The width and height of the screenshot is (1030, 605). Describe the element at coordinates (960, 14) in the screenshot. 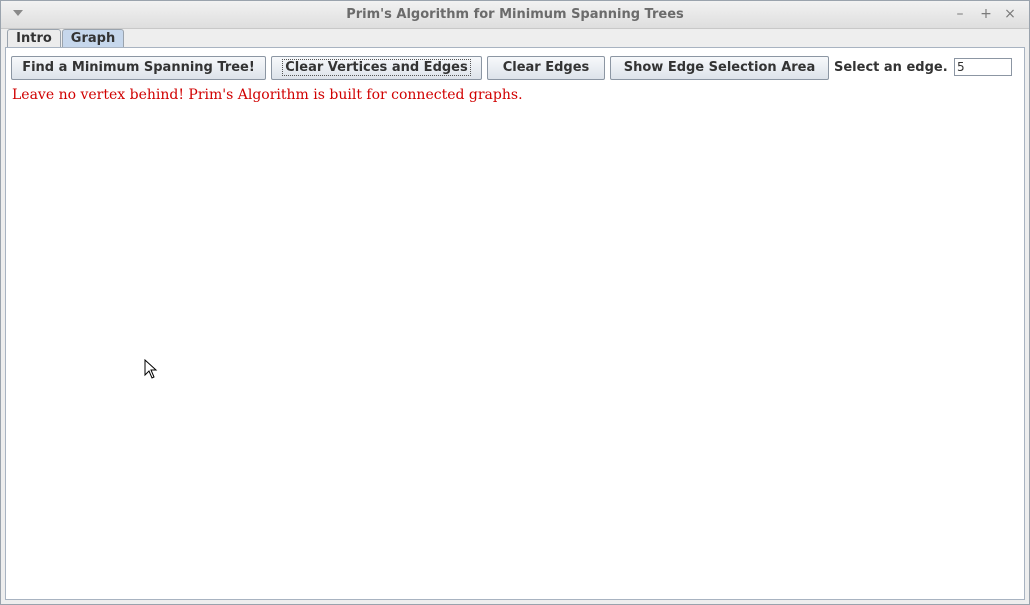

I see `minimize-button: –` at that location.